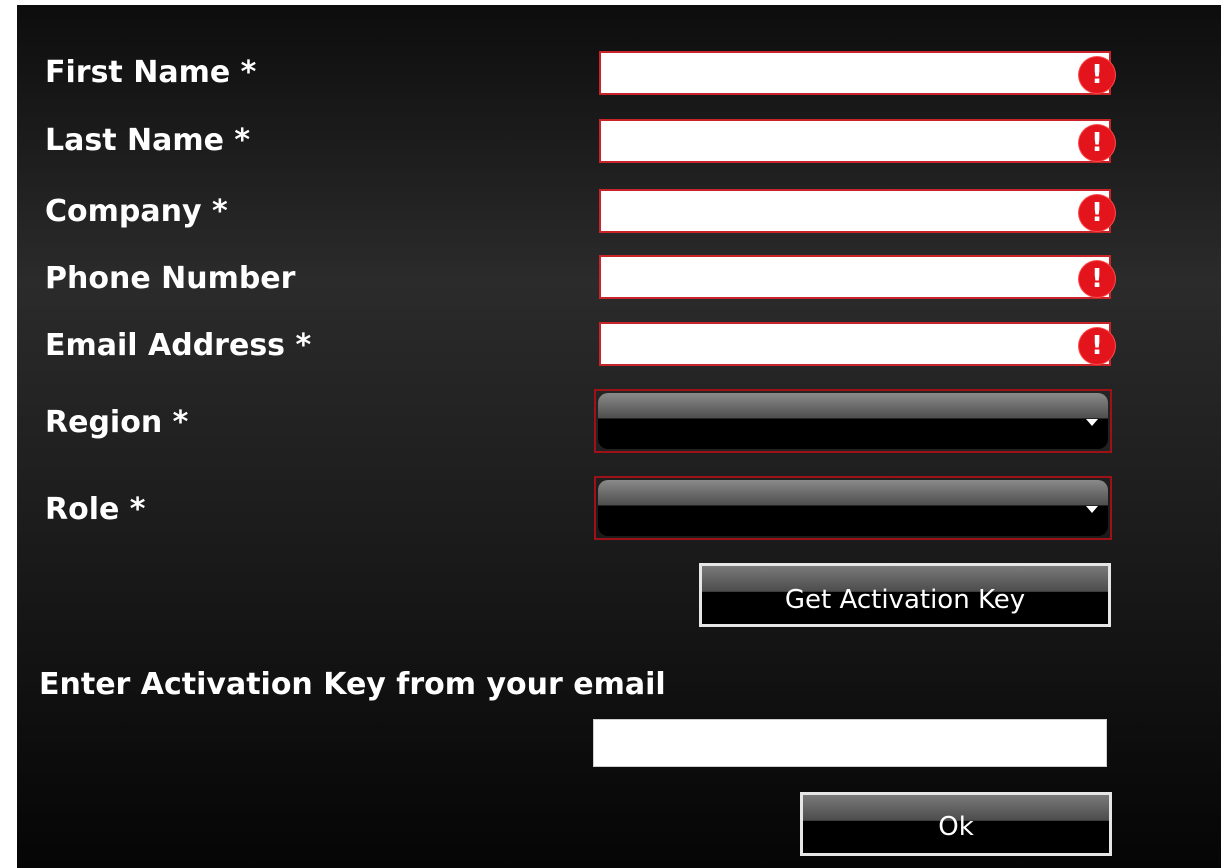  I want to click on phone-number-field: !, so click(857, 277).